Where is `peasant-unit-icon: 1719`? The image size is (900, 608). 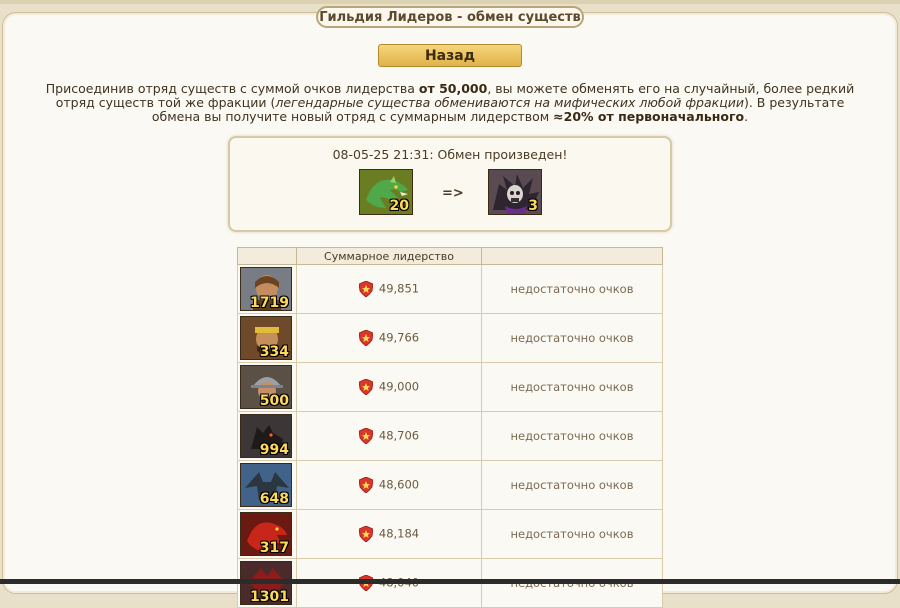
peasant-unit-icon: 1719 is located at coordinates (266, 289).